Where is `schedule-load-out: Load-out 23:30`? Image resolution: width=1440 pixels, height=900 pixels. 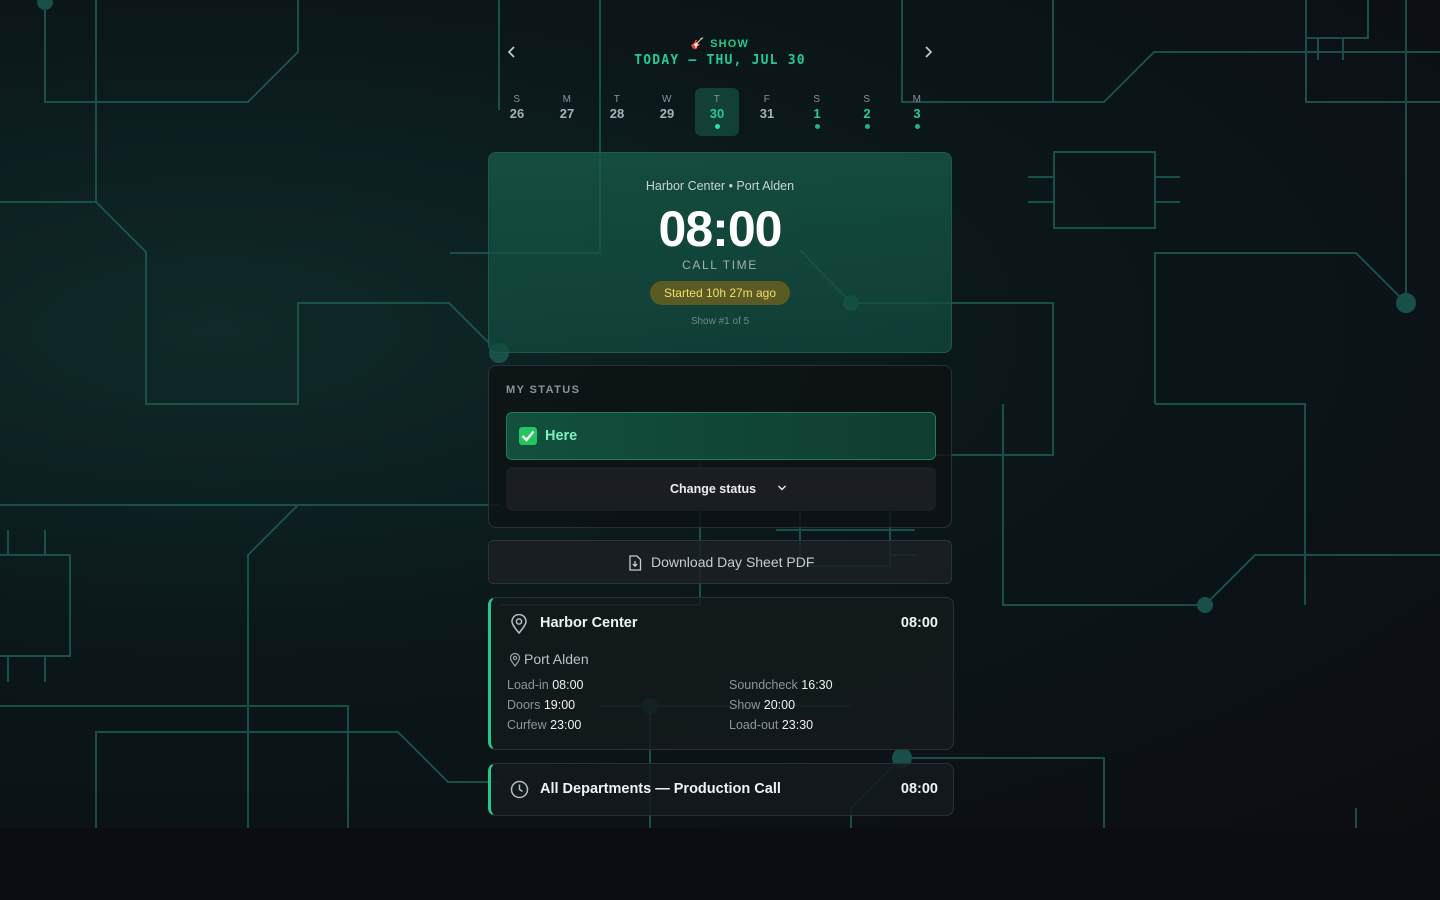
schedule-load-out: Load-out 23:30 is located at coordinates (771, 725).